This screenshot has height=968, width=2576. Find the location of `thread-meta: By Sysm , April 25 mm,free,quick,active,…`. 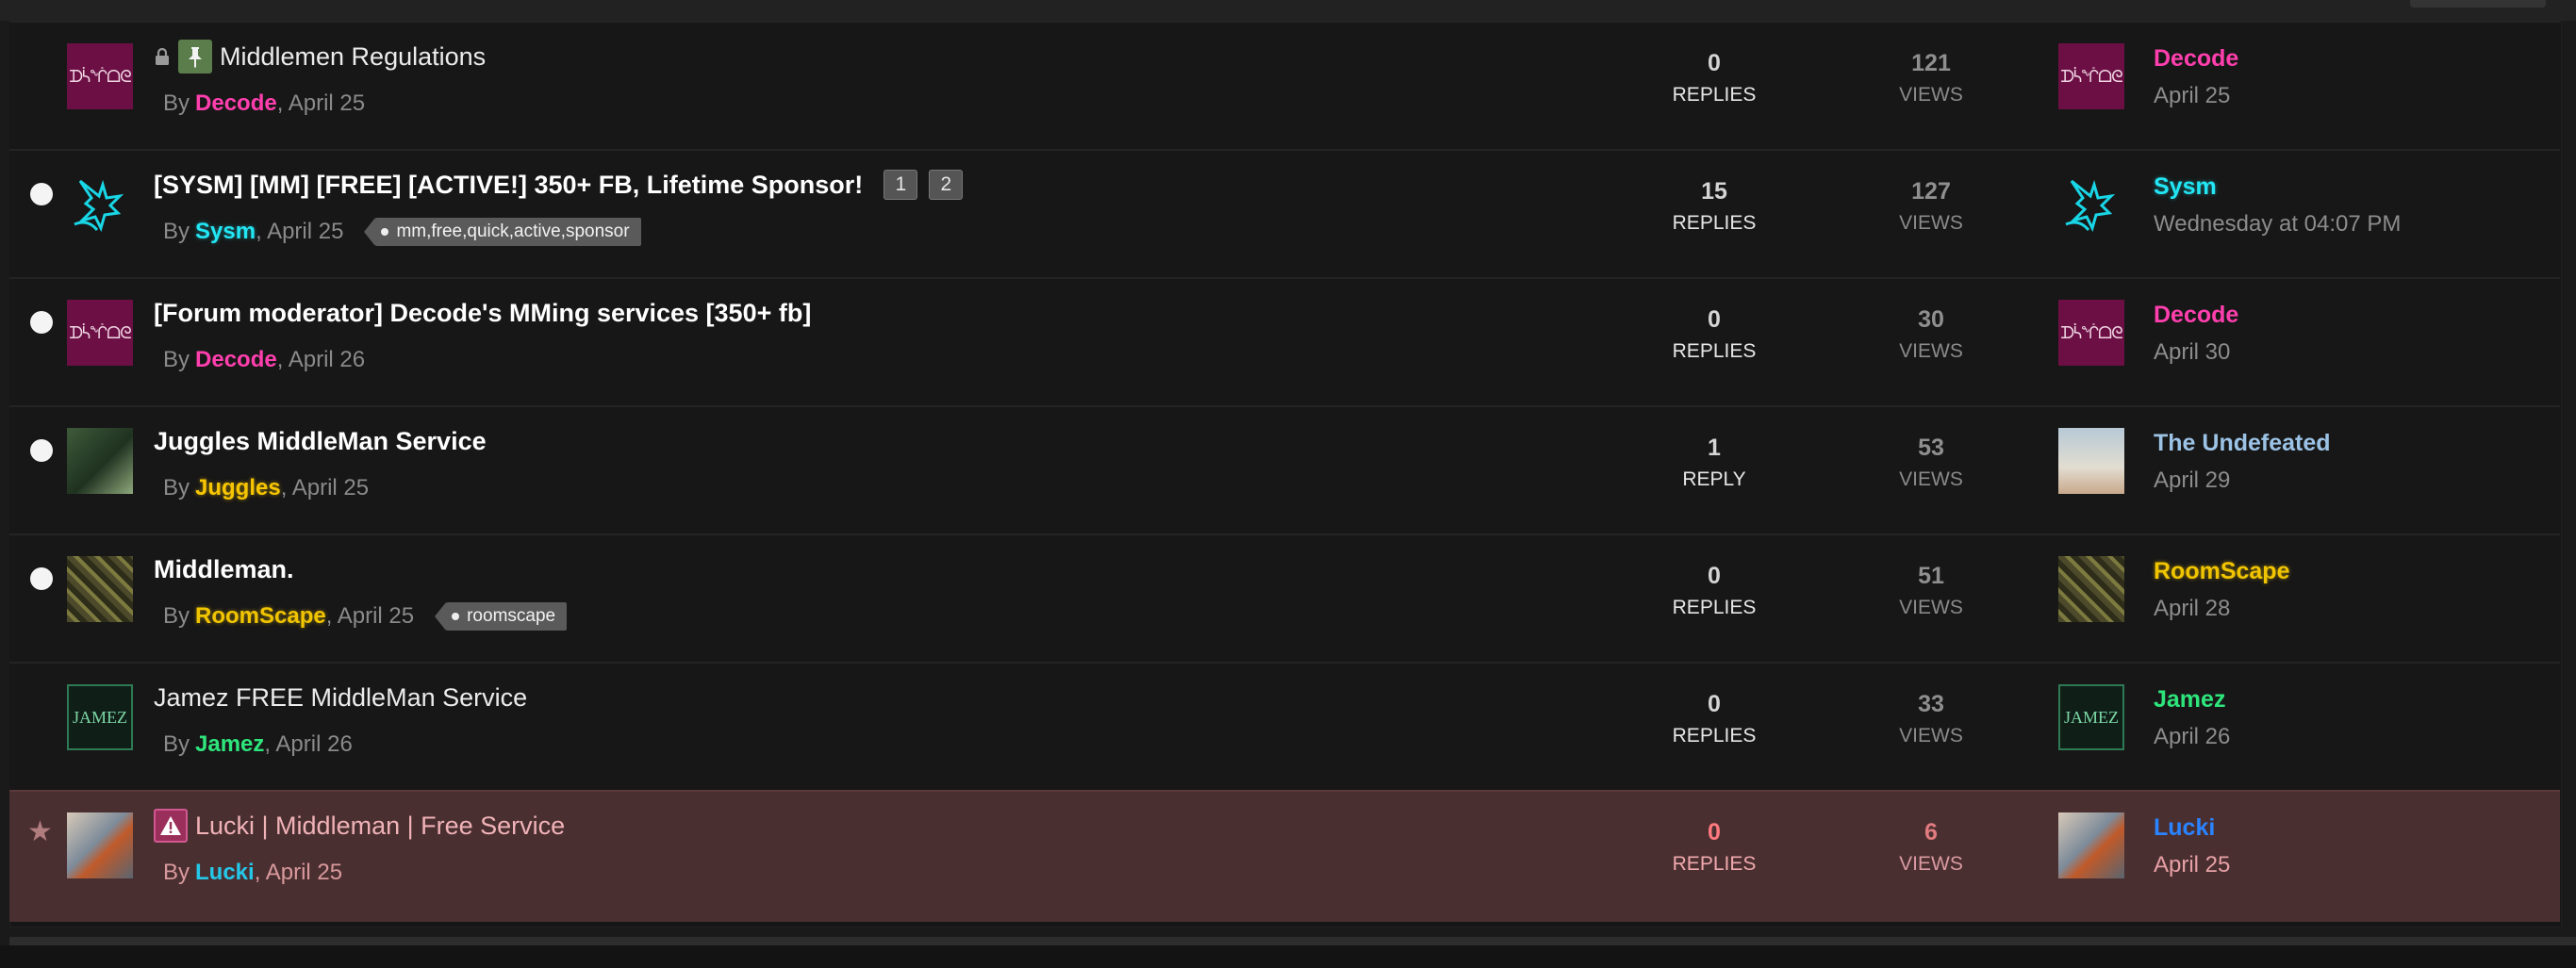

thread-meta: By Sysm , April 25 mm,free,quick,active,… is located at coordinates (402, 232).